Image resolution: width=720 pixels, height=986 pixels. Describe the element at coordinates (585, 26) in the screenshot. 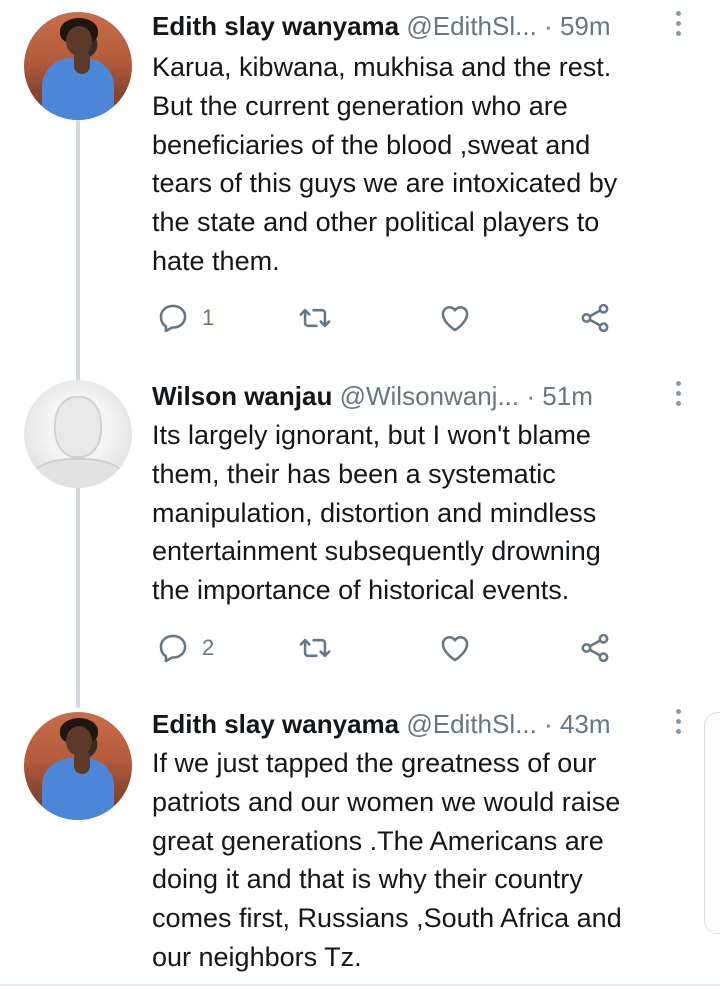

I see `timestamp: 59m` at that location.